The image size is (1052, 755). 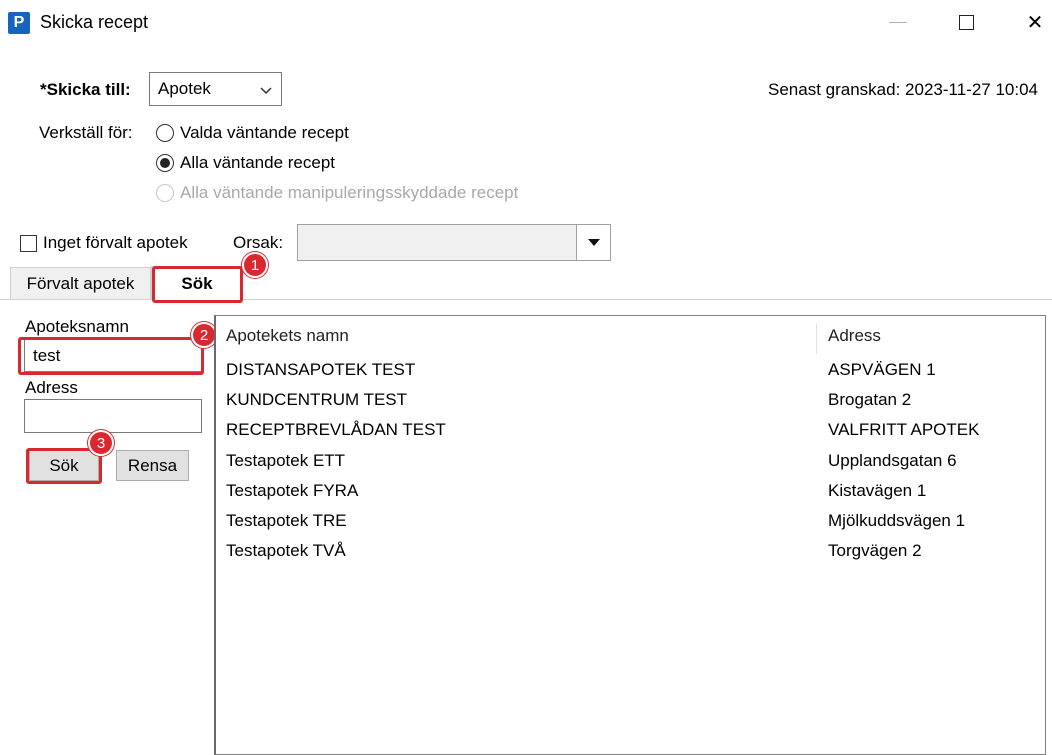 I want to click on row-name: Testapotek TRE, so click(x=286, y=520).